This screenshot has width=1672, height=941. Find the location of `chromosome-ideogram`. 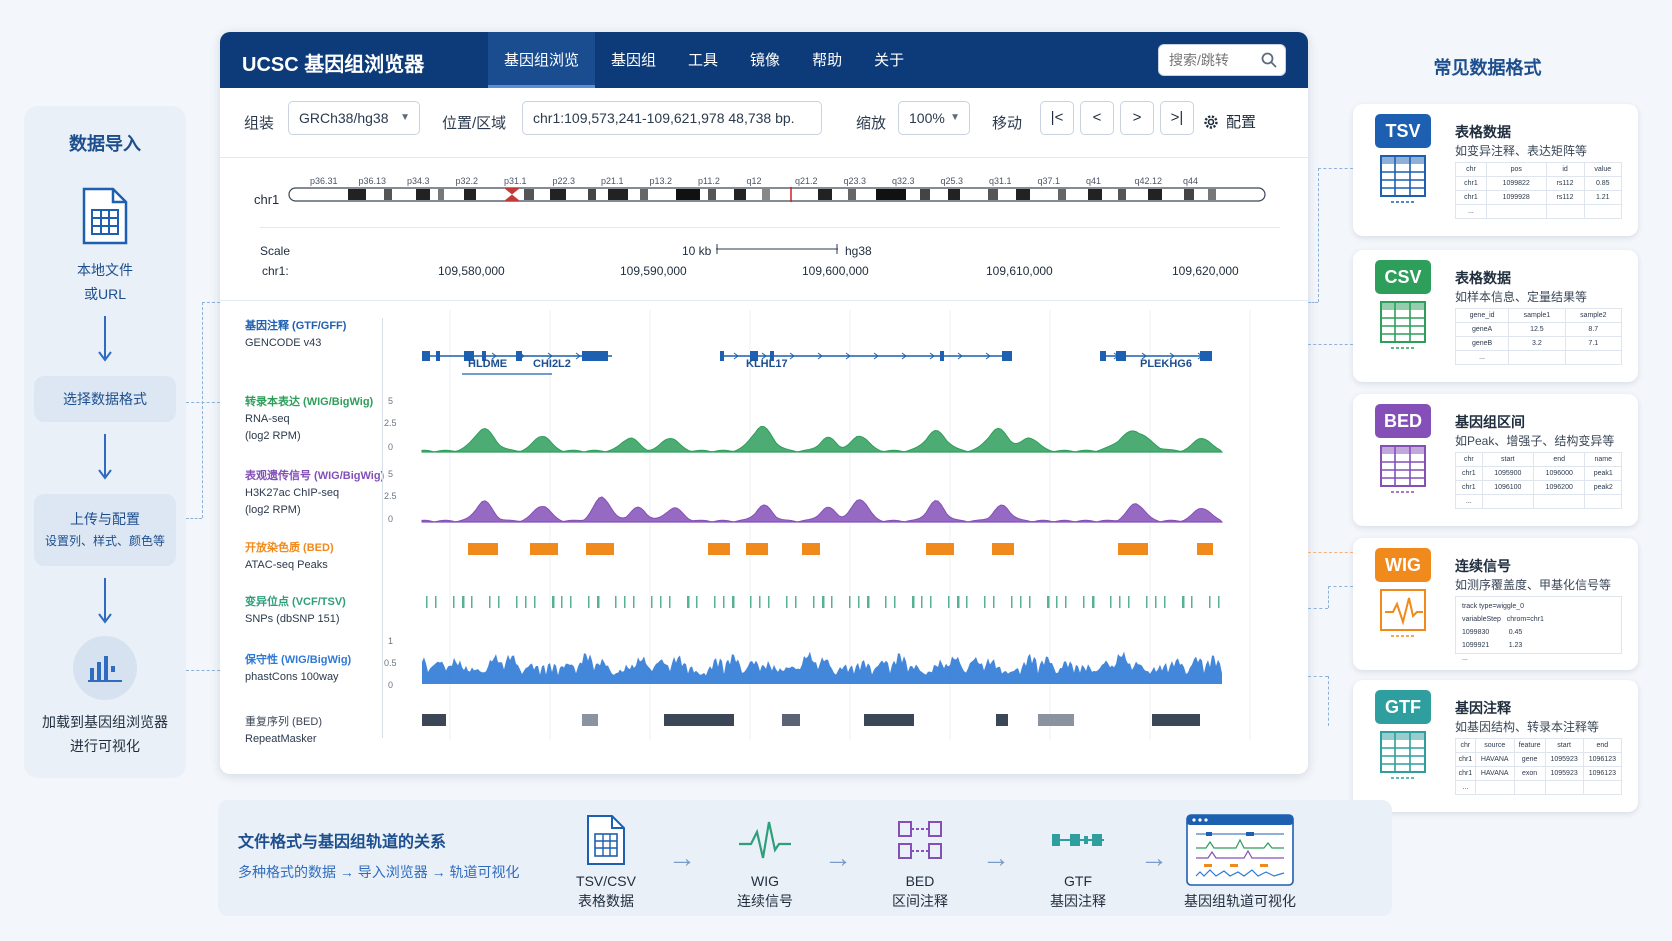

chromosome-ideogram is located at coordinates (778, 195).